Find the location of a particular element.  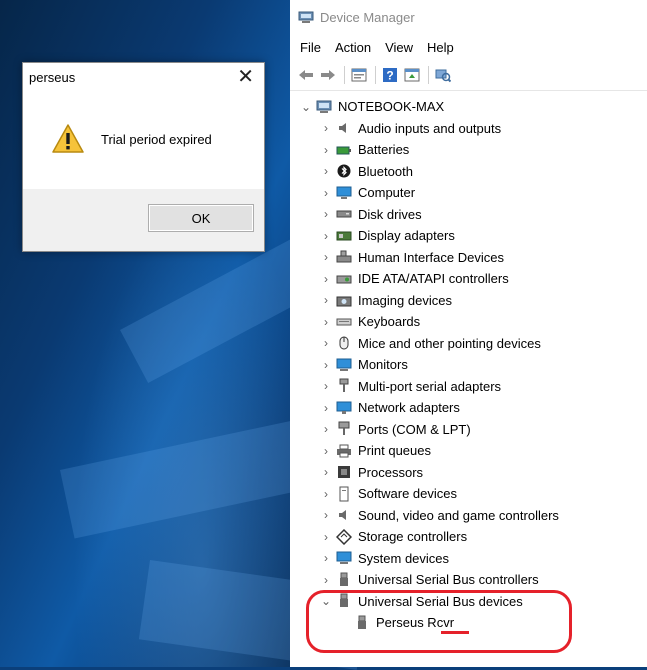

tree-category-label: Monitors is located at coordinates (383, 365).